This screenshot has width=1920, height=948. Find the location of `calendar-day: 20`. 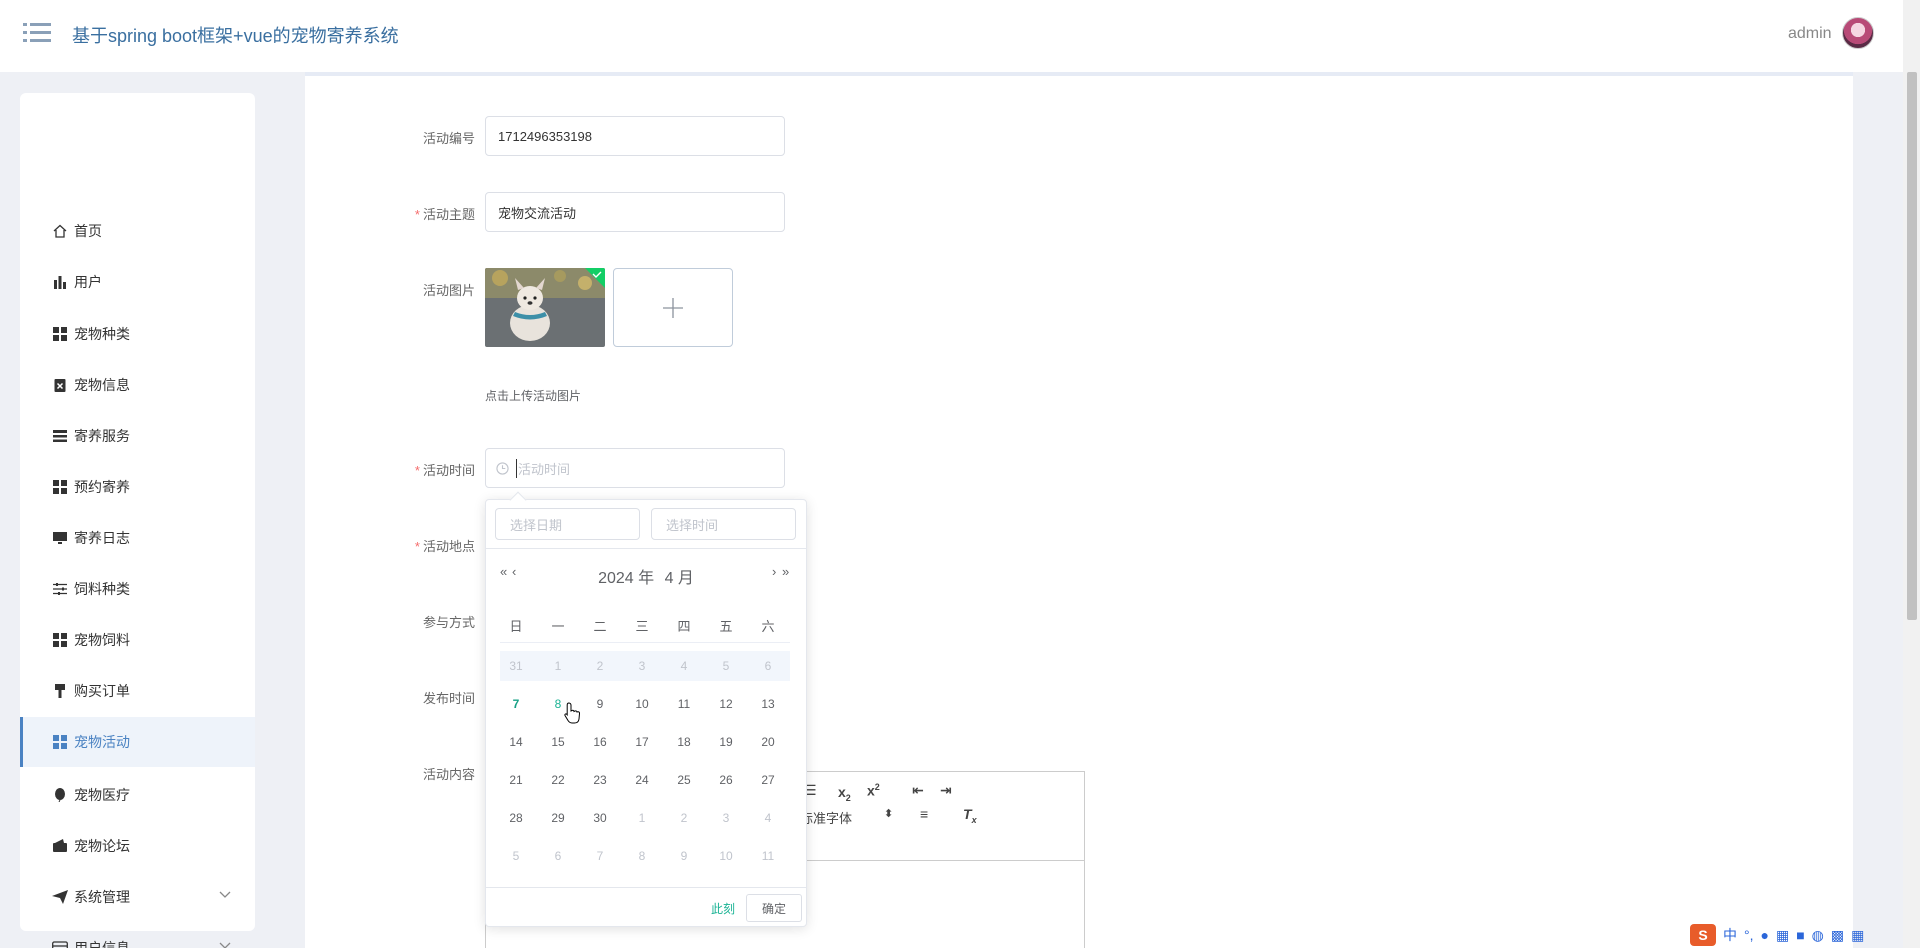

calendar-day: 20 is located at coordinates (768, 742).